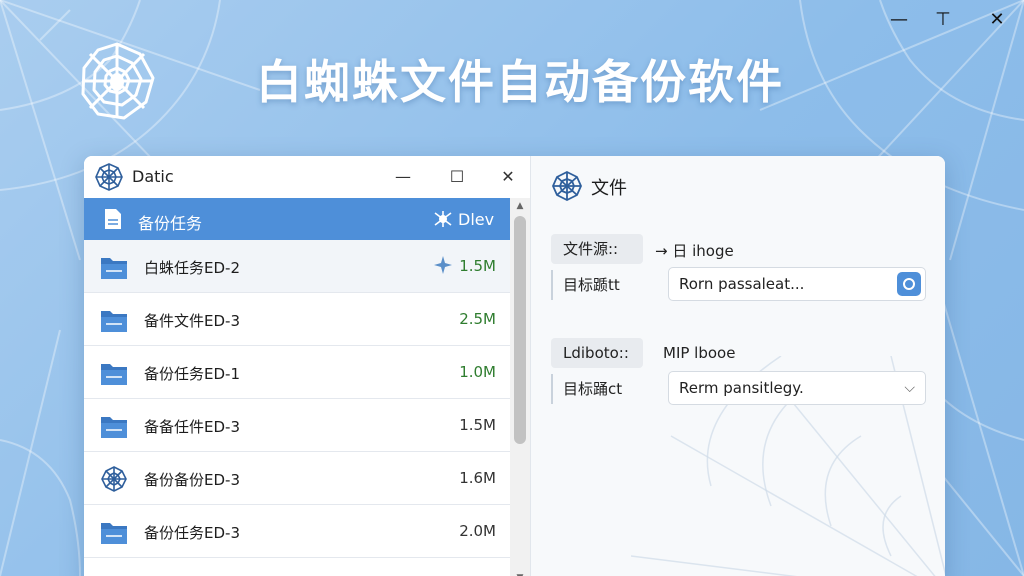 The height and width of the screenshot is (576, 1024). I want to click on task-list-header: 备份任务 Dlev, so click(297, 219).